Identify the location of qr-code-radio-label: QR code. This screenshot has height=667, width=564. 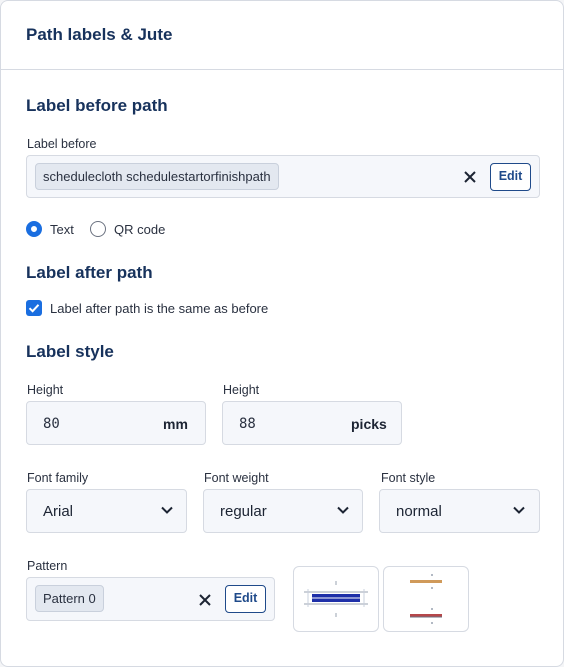
(140, 229).